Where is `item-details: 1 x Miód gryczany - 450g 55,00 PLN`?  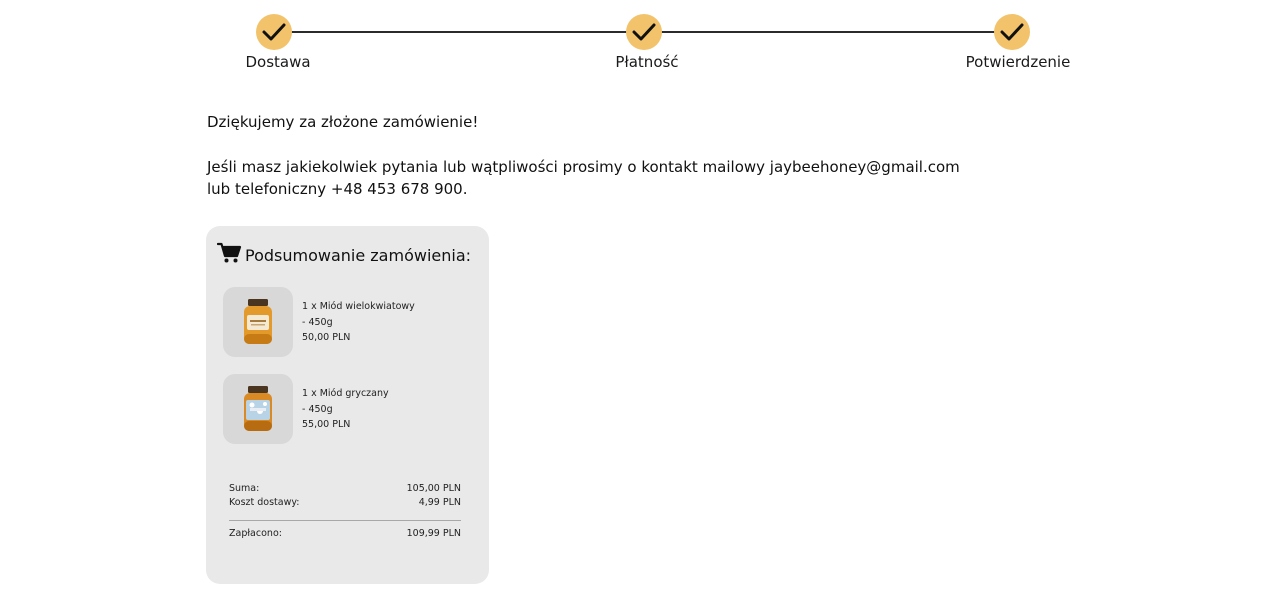 item-details: 1 x Miód gryczany - 450g 55,00 PLN is located at coordinates (345, 415).